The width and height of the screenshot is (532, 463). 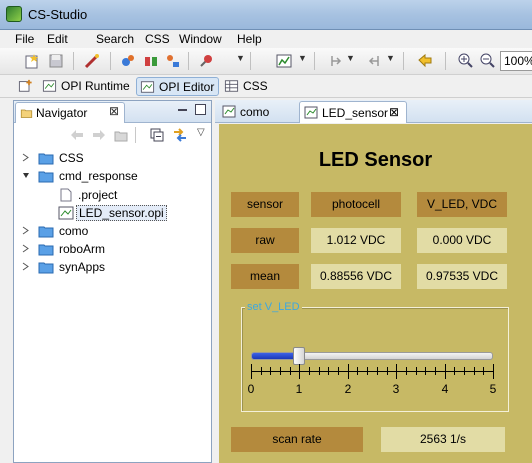 I want to click on collapse-all-icon, so click(x=157, y=135).